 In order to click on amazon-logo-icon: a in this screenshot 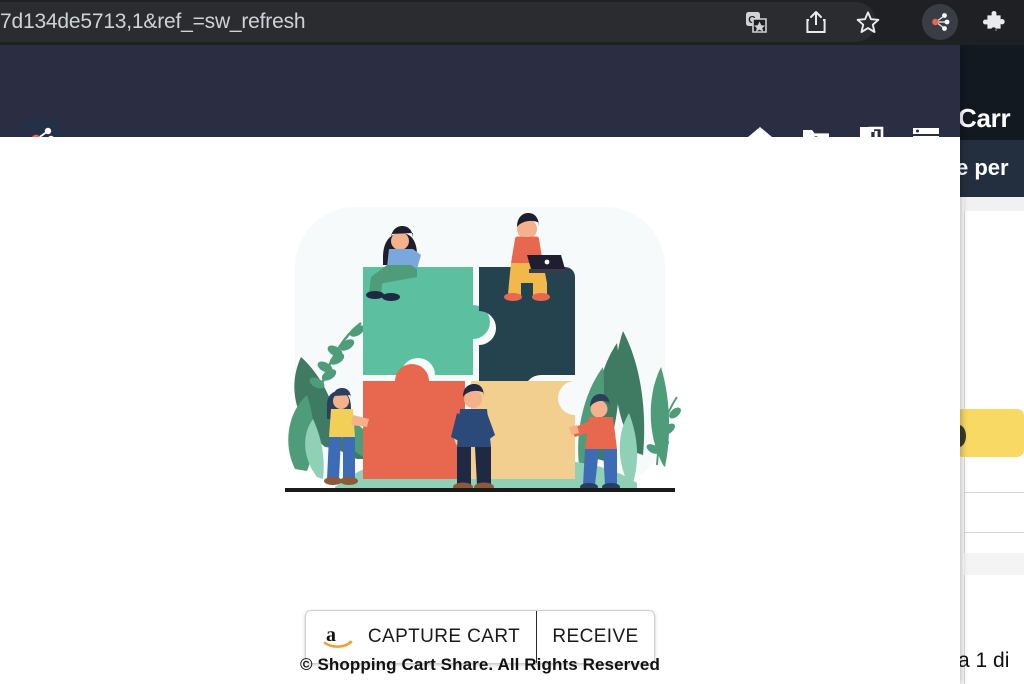, I will do `click(338, 637)`.